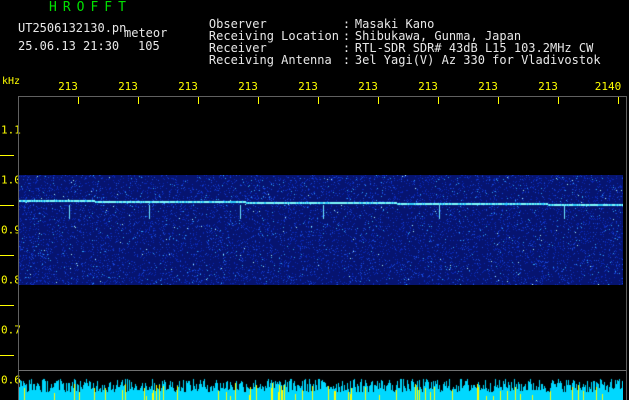 The image size is (629, 400). What do you see at coordinates (90, 7) in the screenshot?
I see `app-brand: HROFFT` at bounding box center [90, 7].